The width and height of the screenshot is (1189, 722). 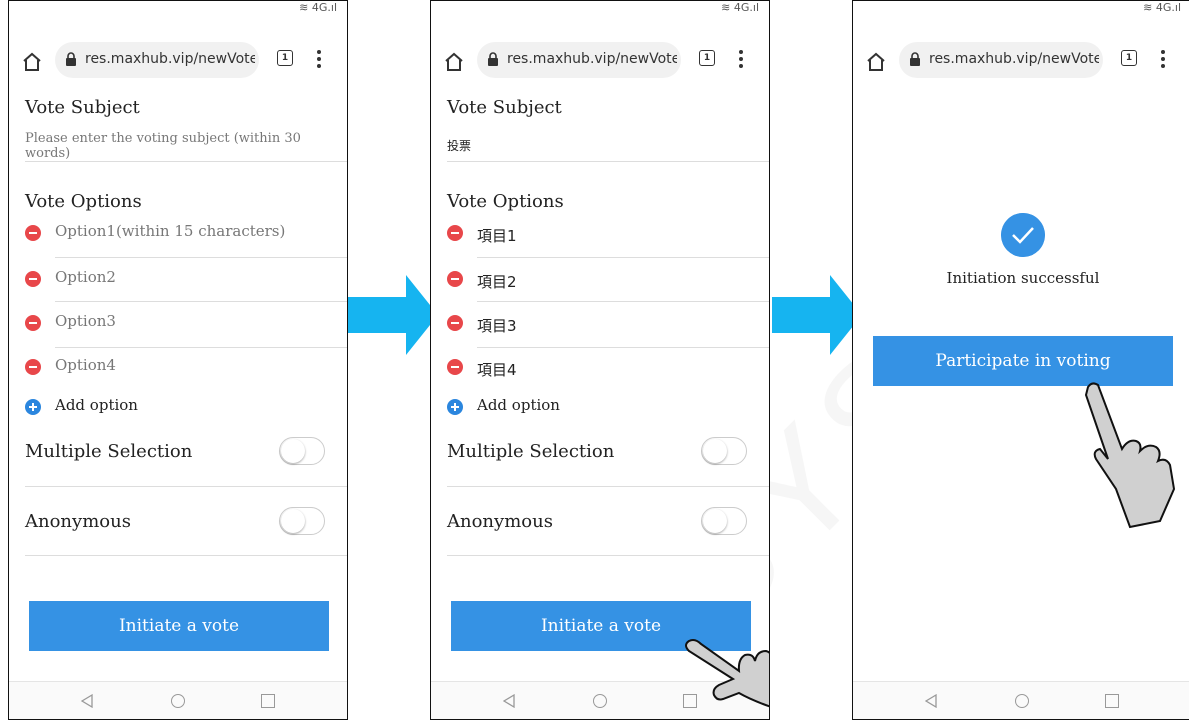 What do you see at coordinates (497, 235) in the screenshot?
I see `option-input-1: 項目1` at bounding box center [497, 235].